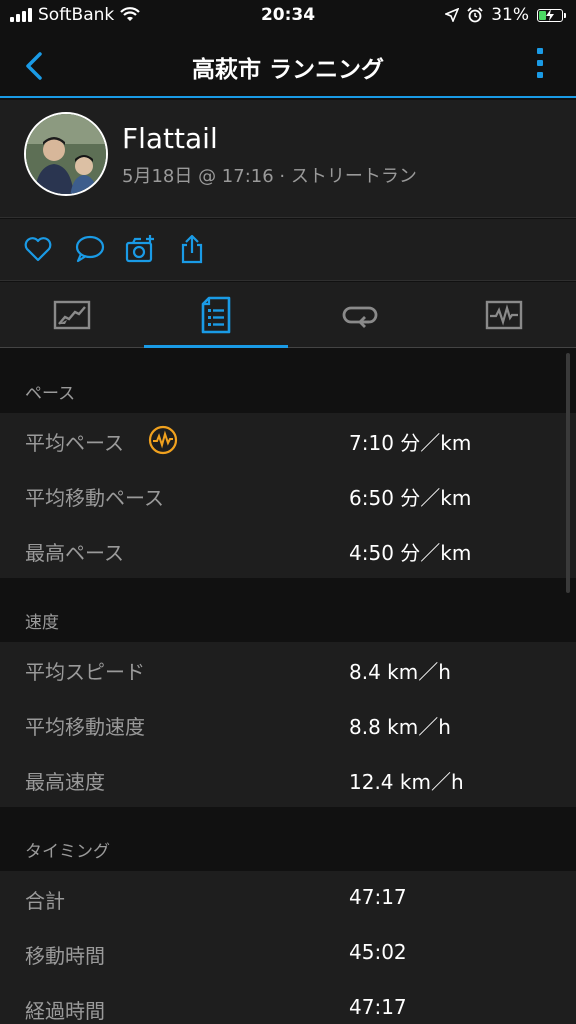  Describe the element at coordinates (410, 443) in the screenshot. I see `stat-value: 7:10 分／km` at that location.